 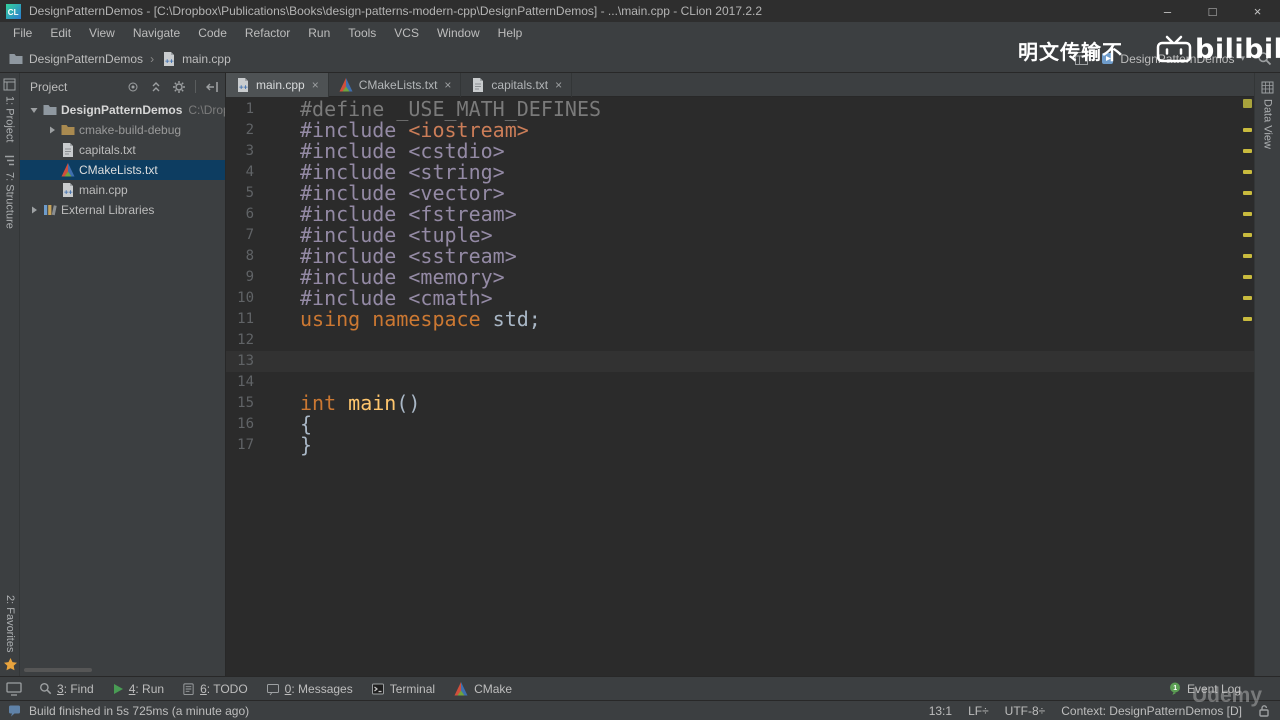 I want to click on code-text: #define _USE_MATH_DEFINES, so click(x=448, y=109).